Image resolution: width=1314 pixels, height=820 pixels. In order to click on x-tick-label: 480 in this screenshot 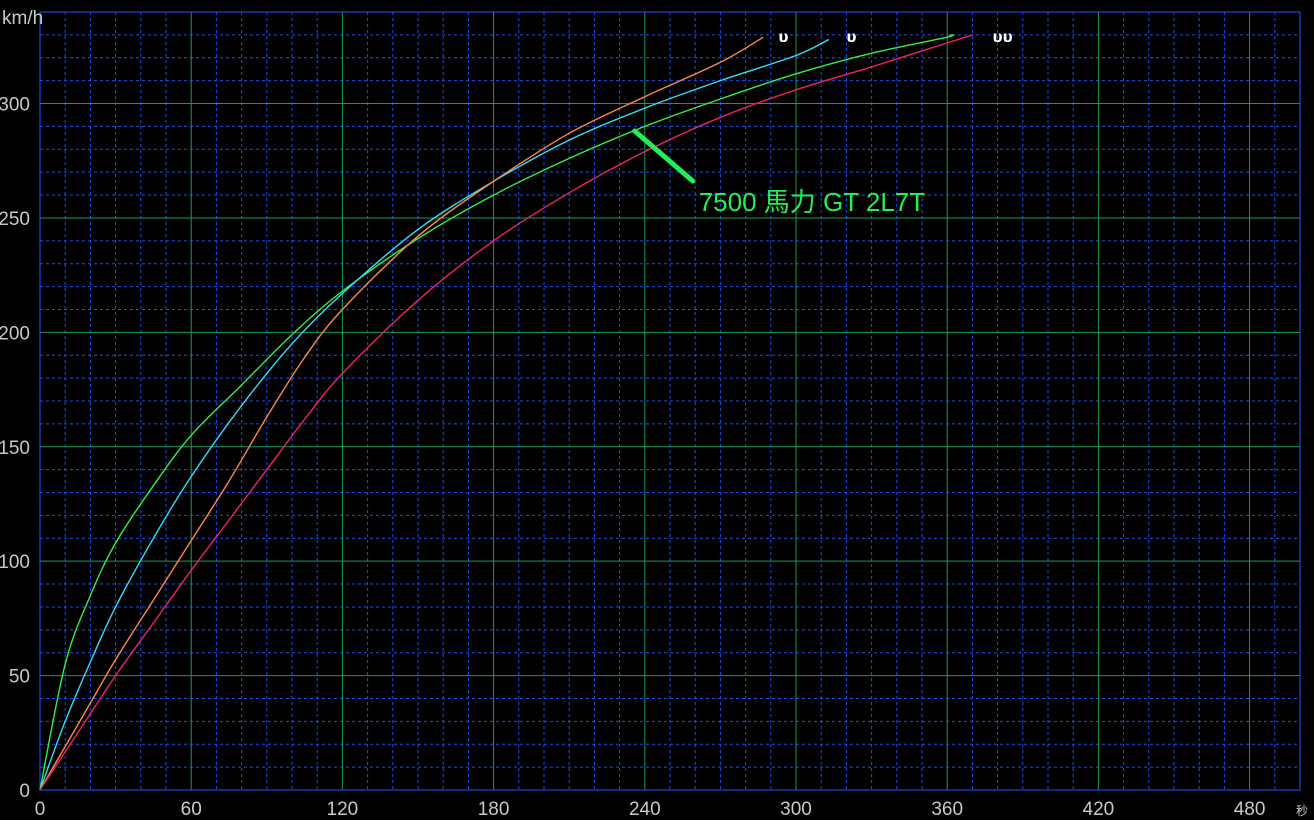, I will do `click(1250, 809)`.